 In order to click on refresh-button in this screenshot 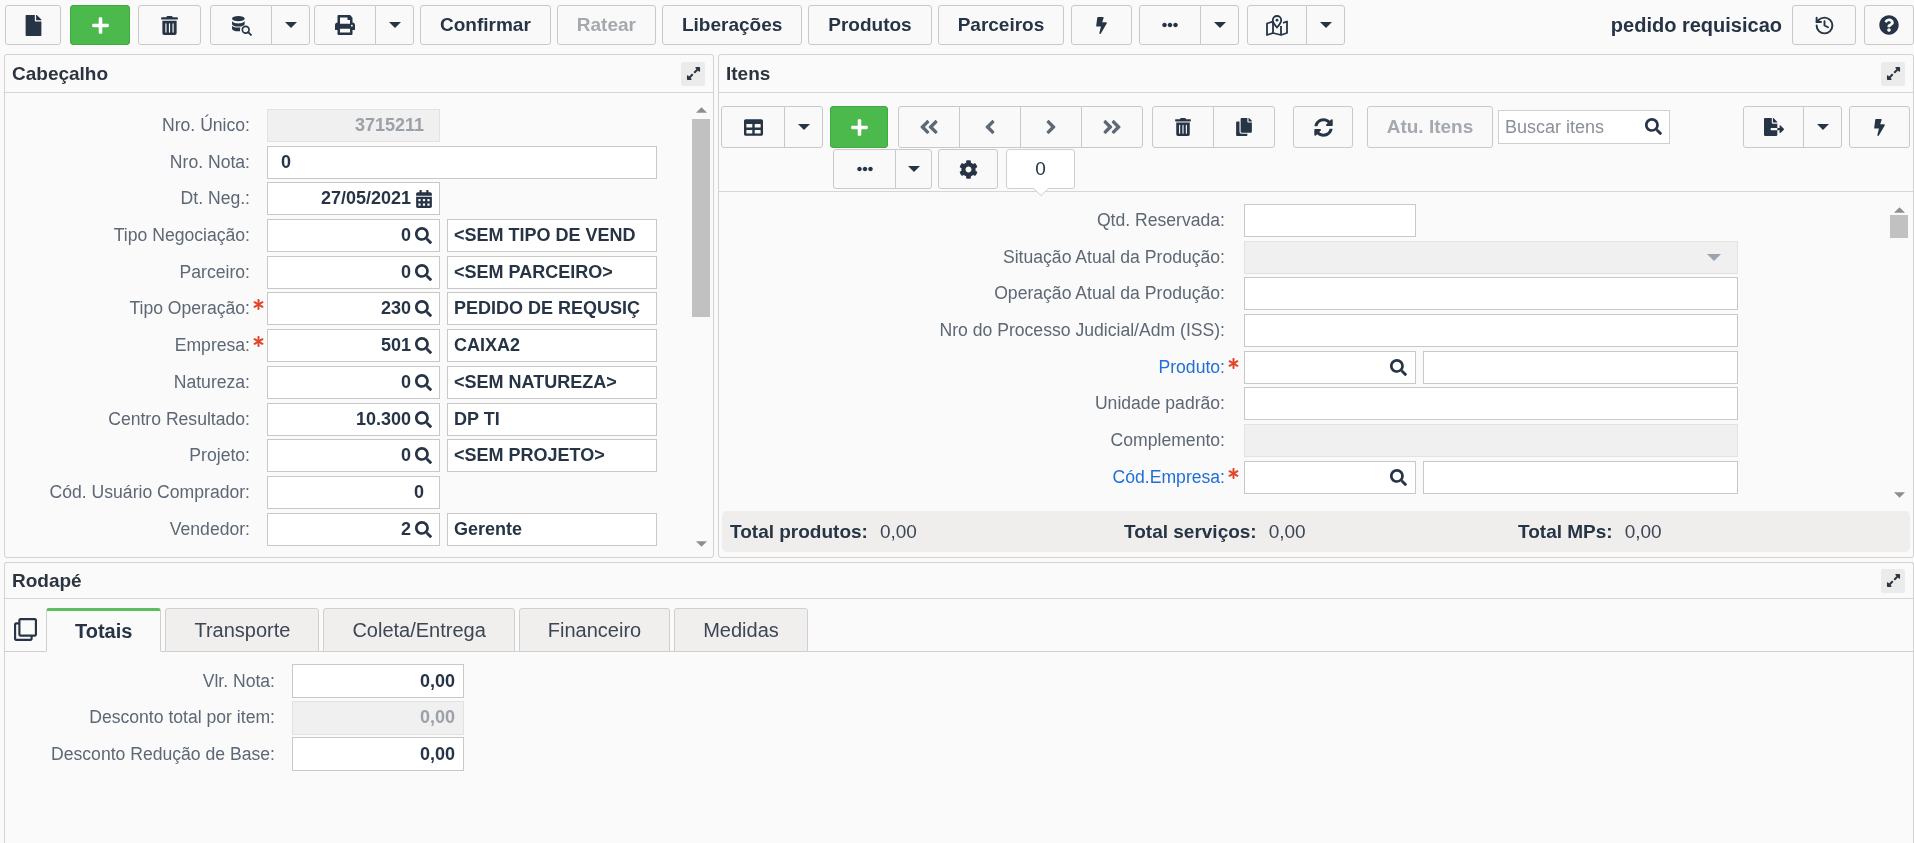, I will do `click(1323, 127)`.